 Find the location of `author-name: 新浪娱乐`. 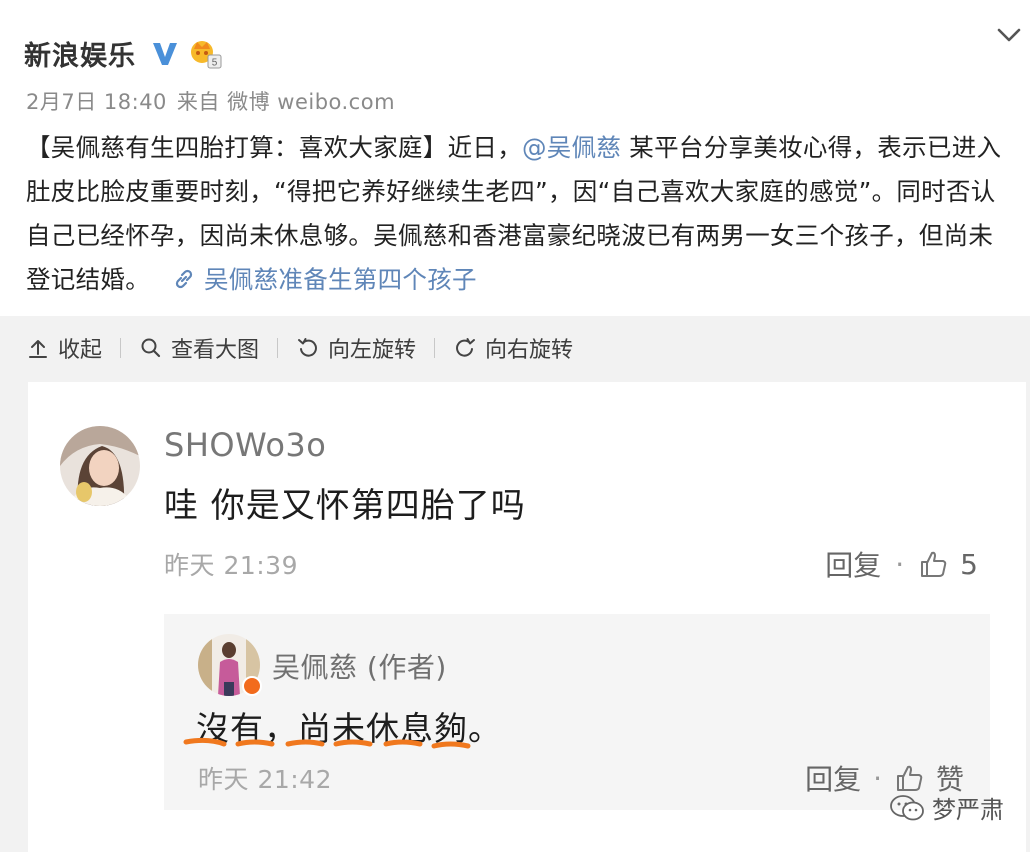

author-name: 新浪娱乐 is located at coordinates (80, 53).